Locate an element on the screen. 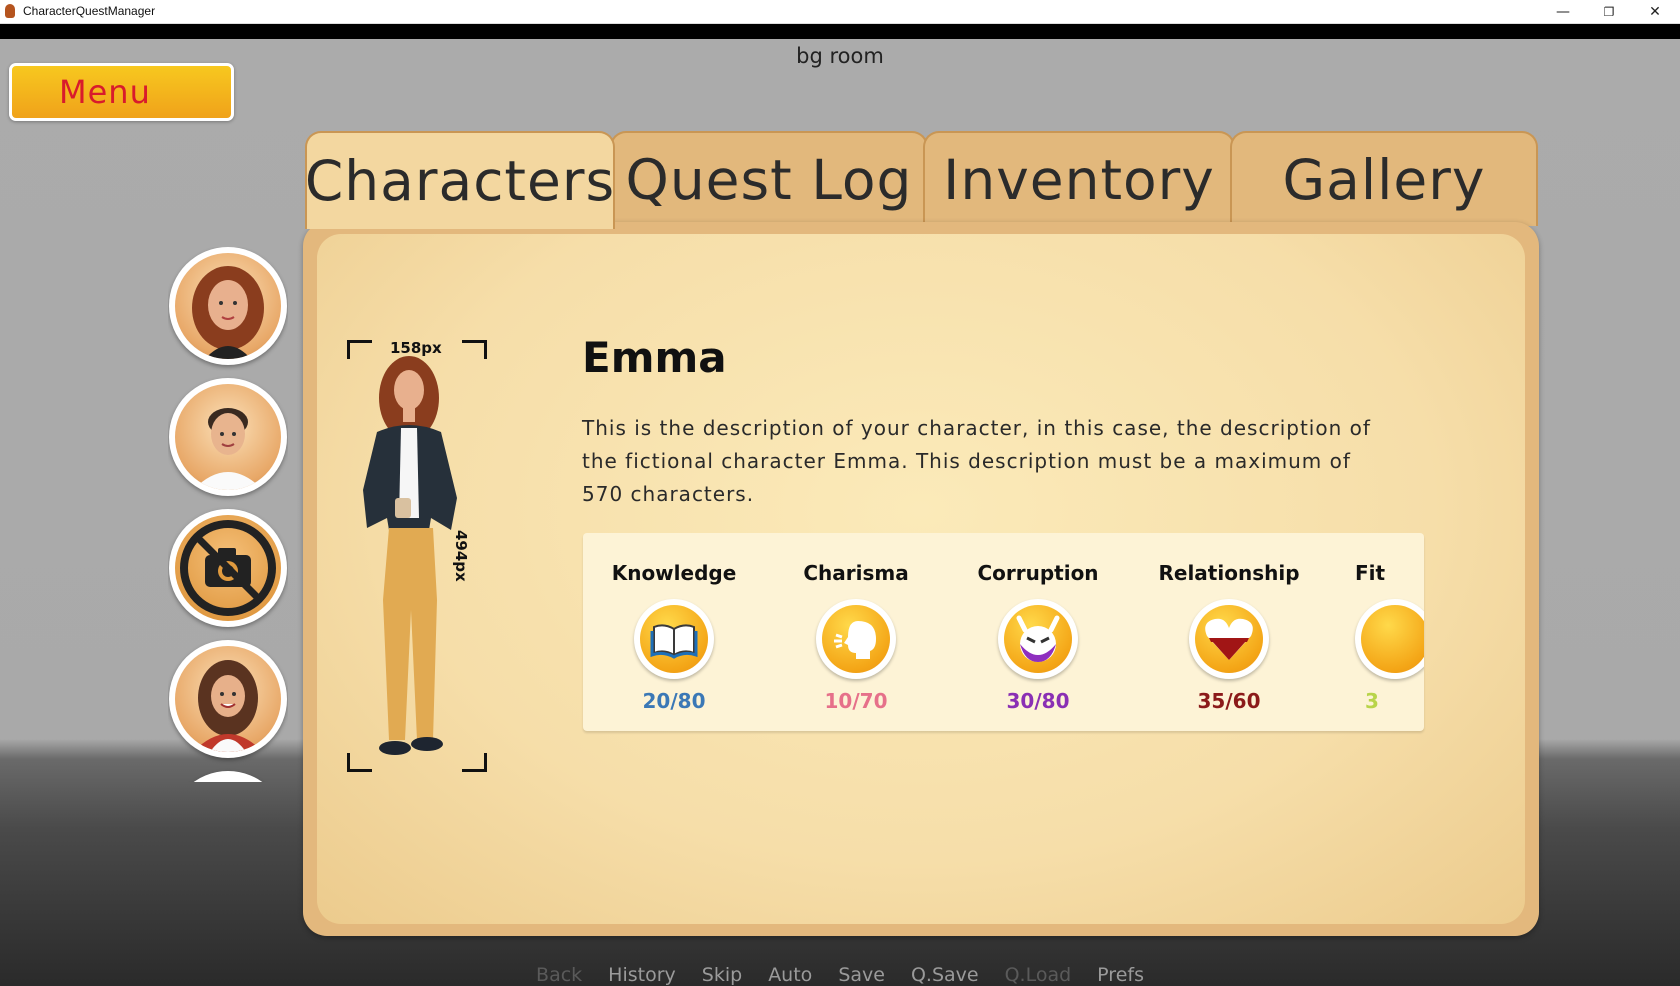 Image resolution: width=1680 pixels, height=986 pixels. quick-skip-button: Skip is located at coordinates (722, 975).